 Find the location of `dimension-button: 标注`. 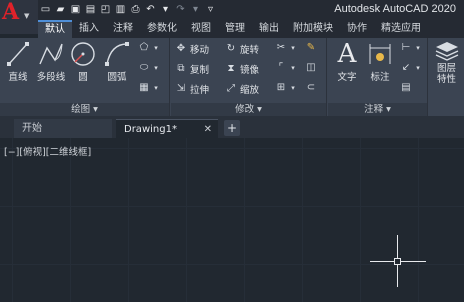

dimension-button: 标注 is located at coordinates (380, 61).